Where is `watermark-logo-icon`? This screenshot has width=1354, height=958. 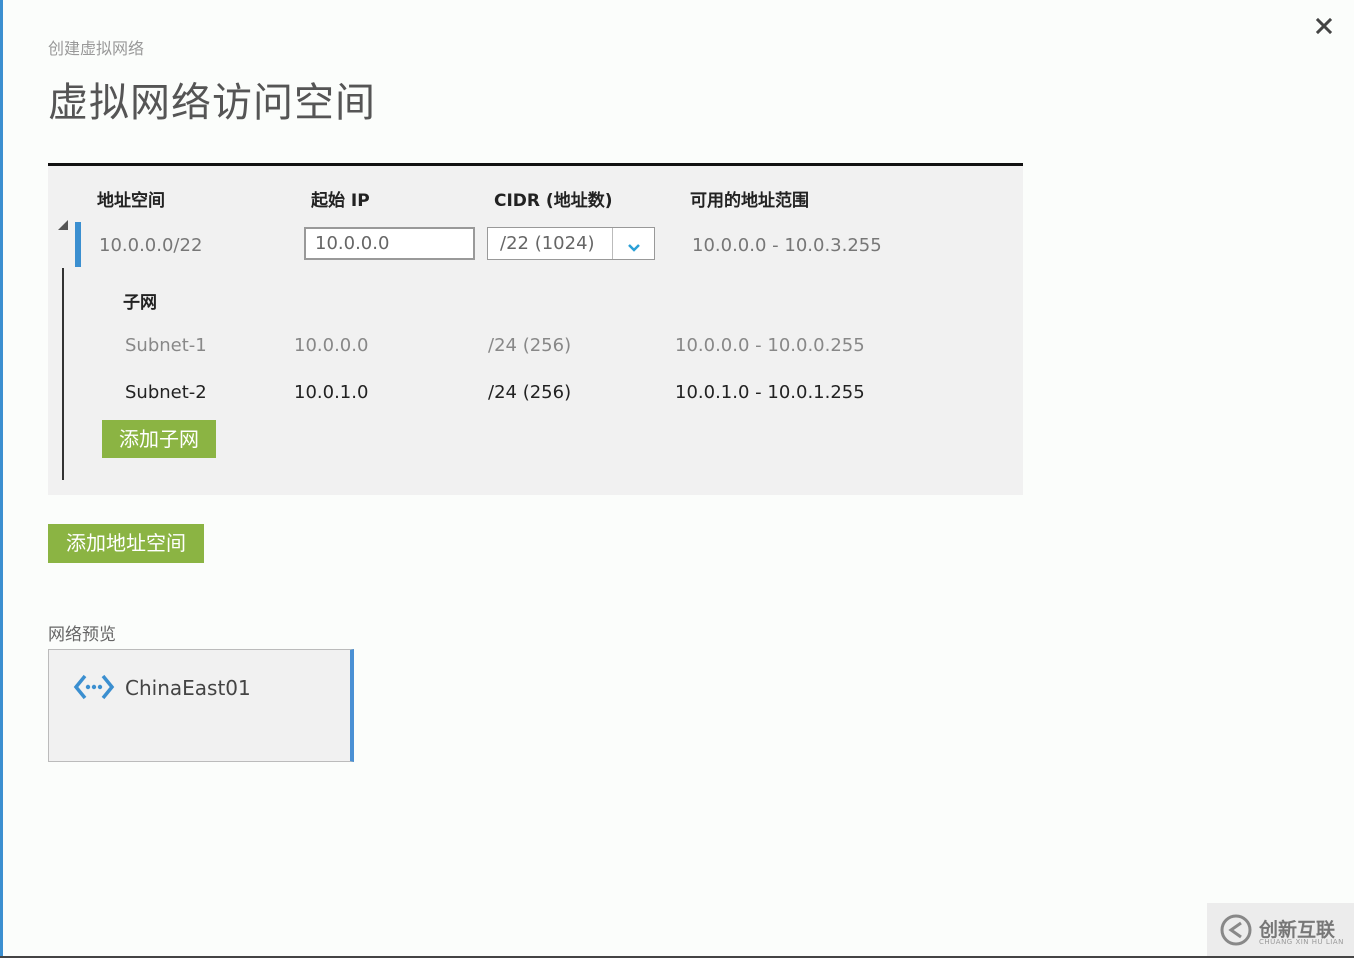
watermark-logo-icon is located at coordinates (1236, 932).